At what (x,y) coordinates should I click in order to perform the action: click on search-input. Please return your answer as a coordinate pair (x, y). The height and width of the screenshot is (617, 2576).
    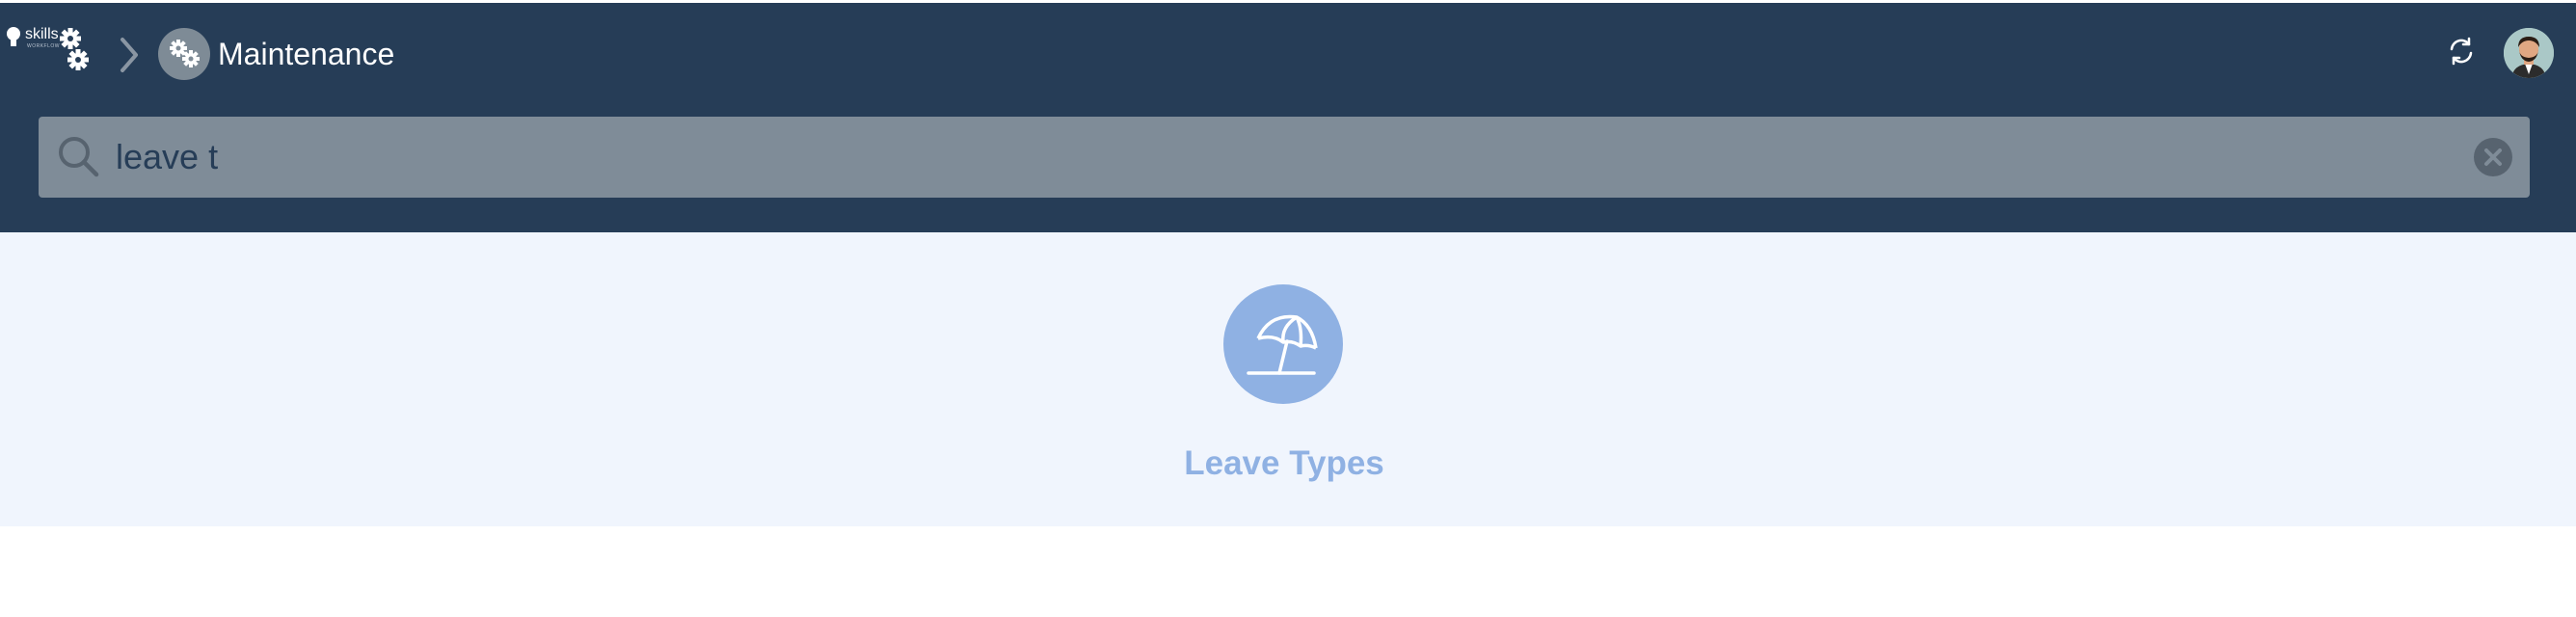
    Looking at the image, I should click on (1273, 157).